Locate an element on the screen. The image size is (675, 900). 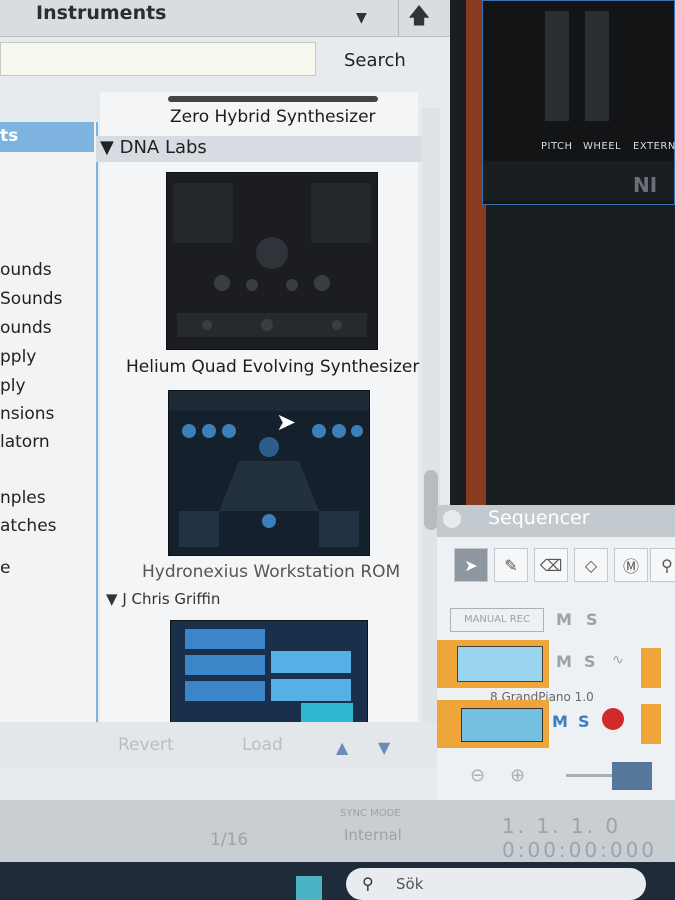
category-item: ply is located at coordinates (13, 386).